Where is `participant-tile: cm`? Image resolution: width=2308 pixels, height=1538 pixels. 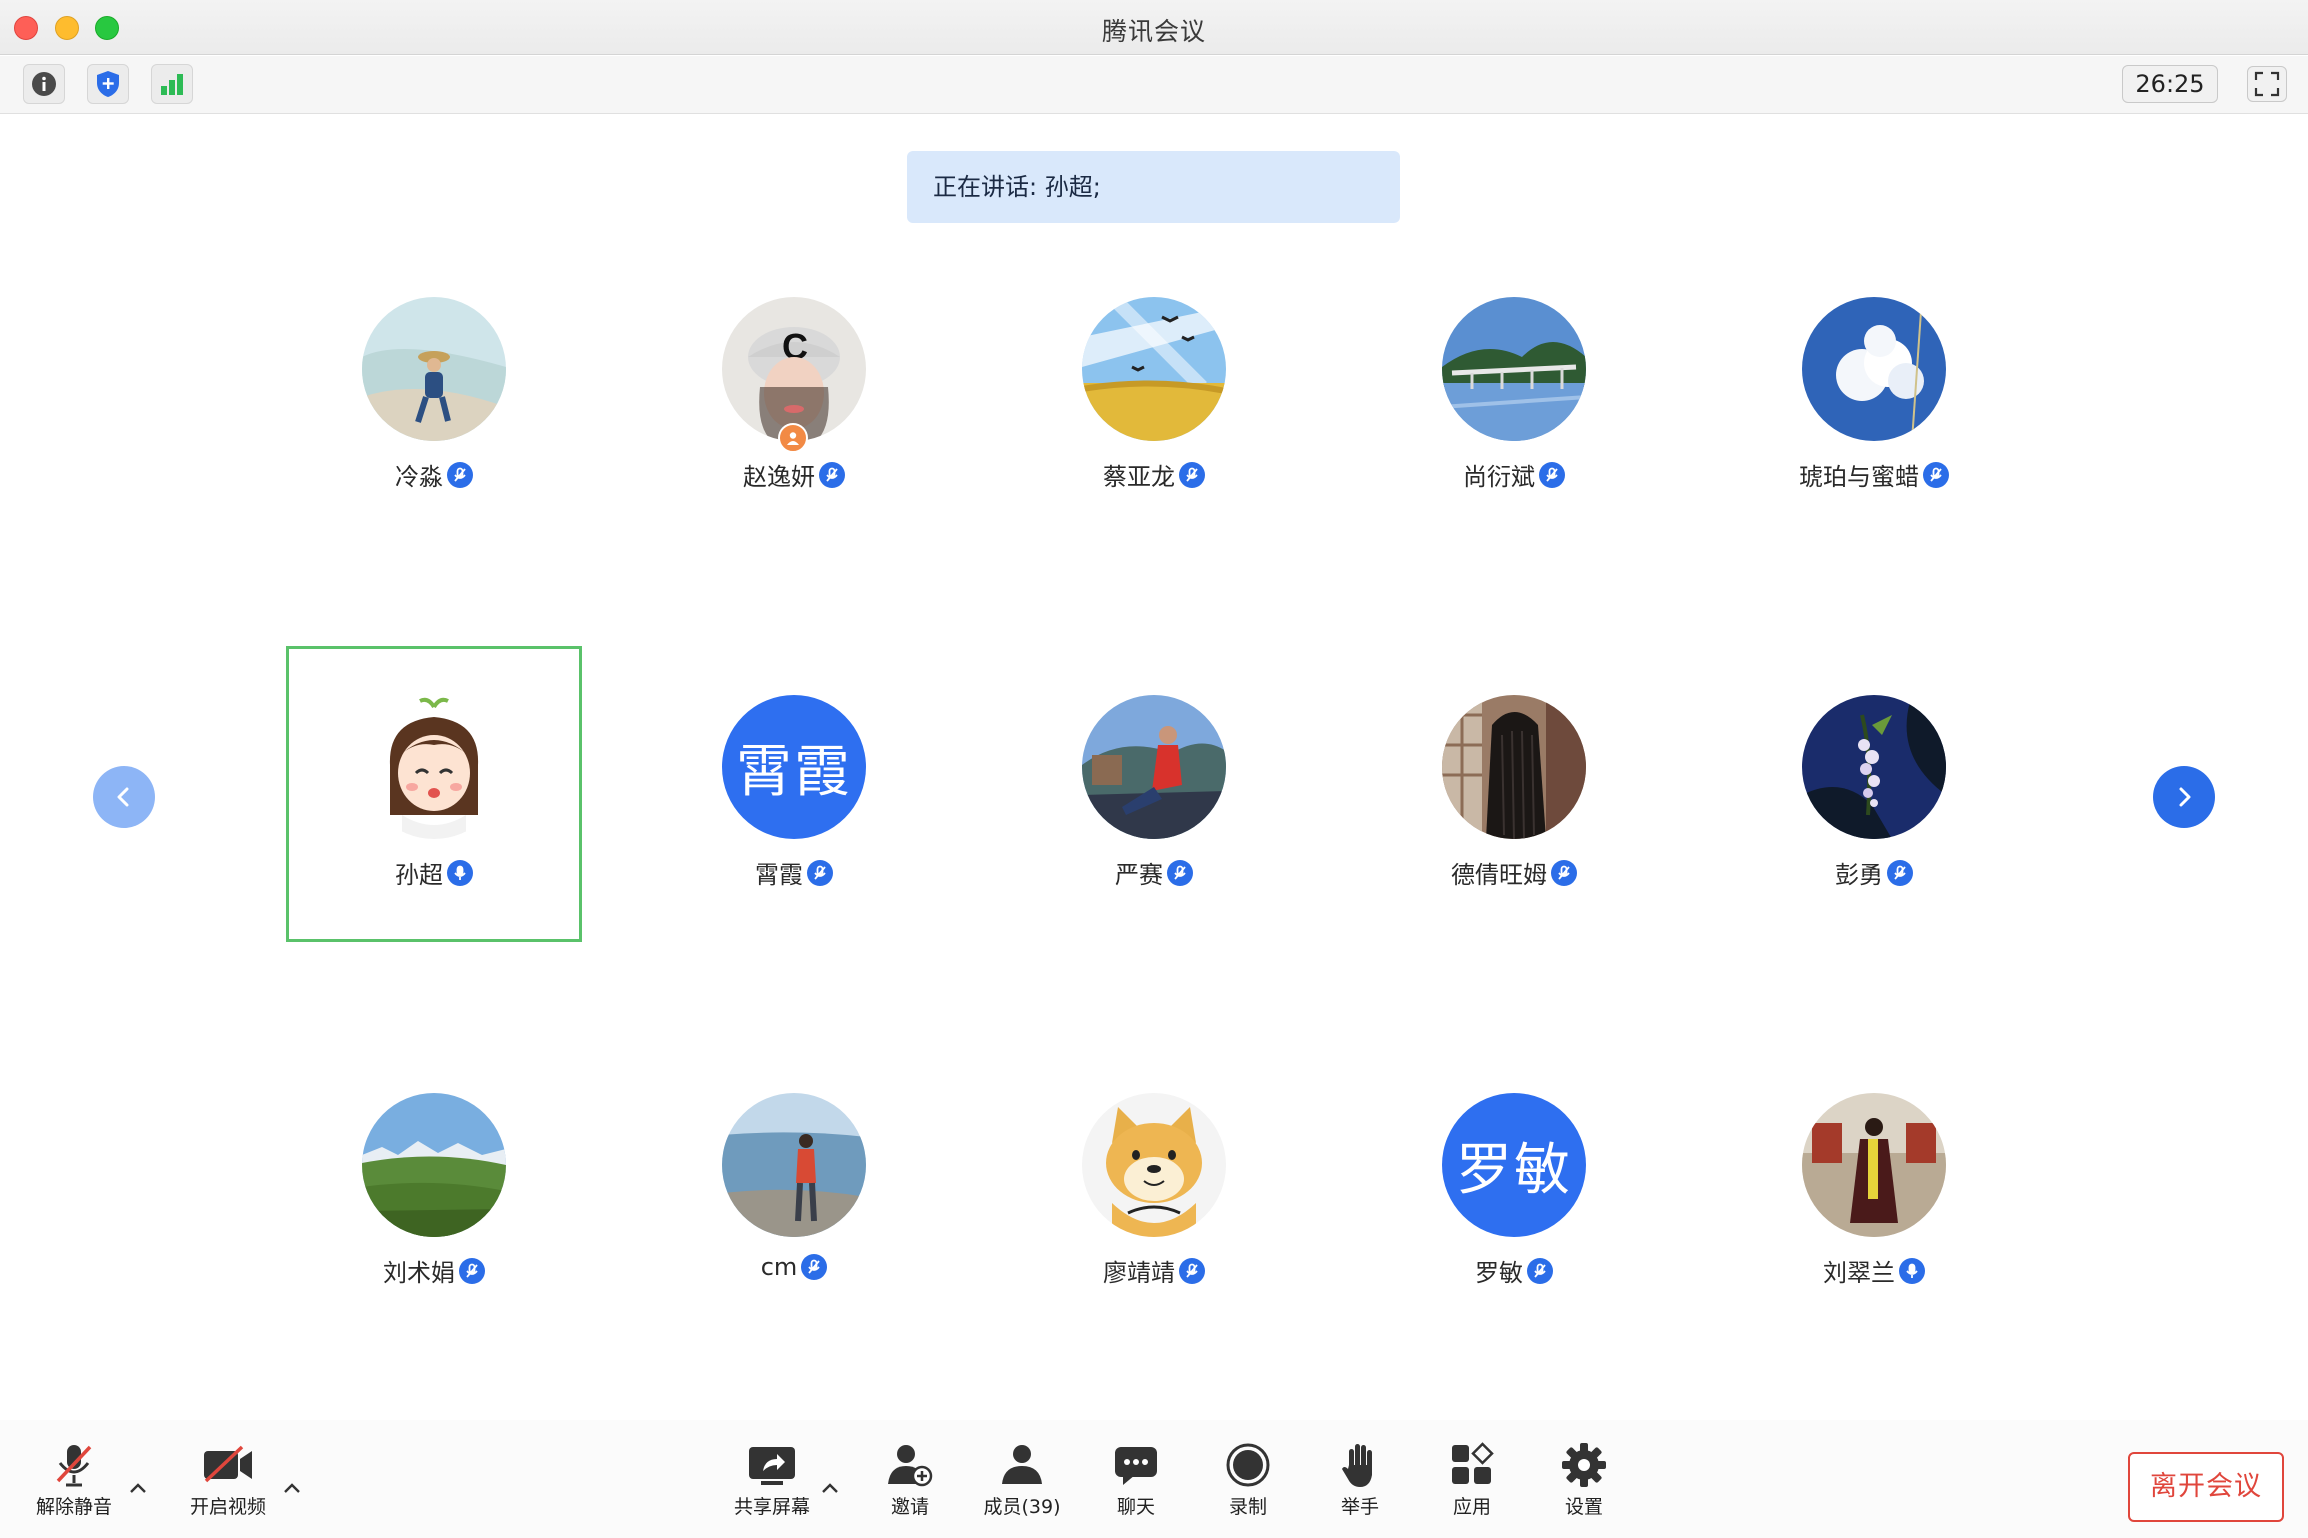 participant-tile: cm is located at coordinates (794, 1193).